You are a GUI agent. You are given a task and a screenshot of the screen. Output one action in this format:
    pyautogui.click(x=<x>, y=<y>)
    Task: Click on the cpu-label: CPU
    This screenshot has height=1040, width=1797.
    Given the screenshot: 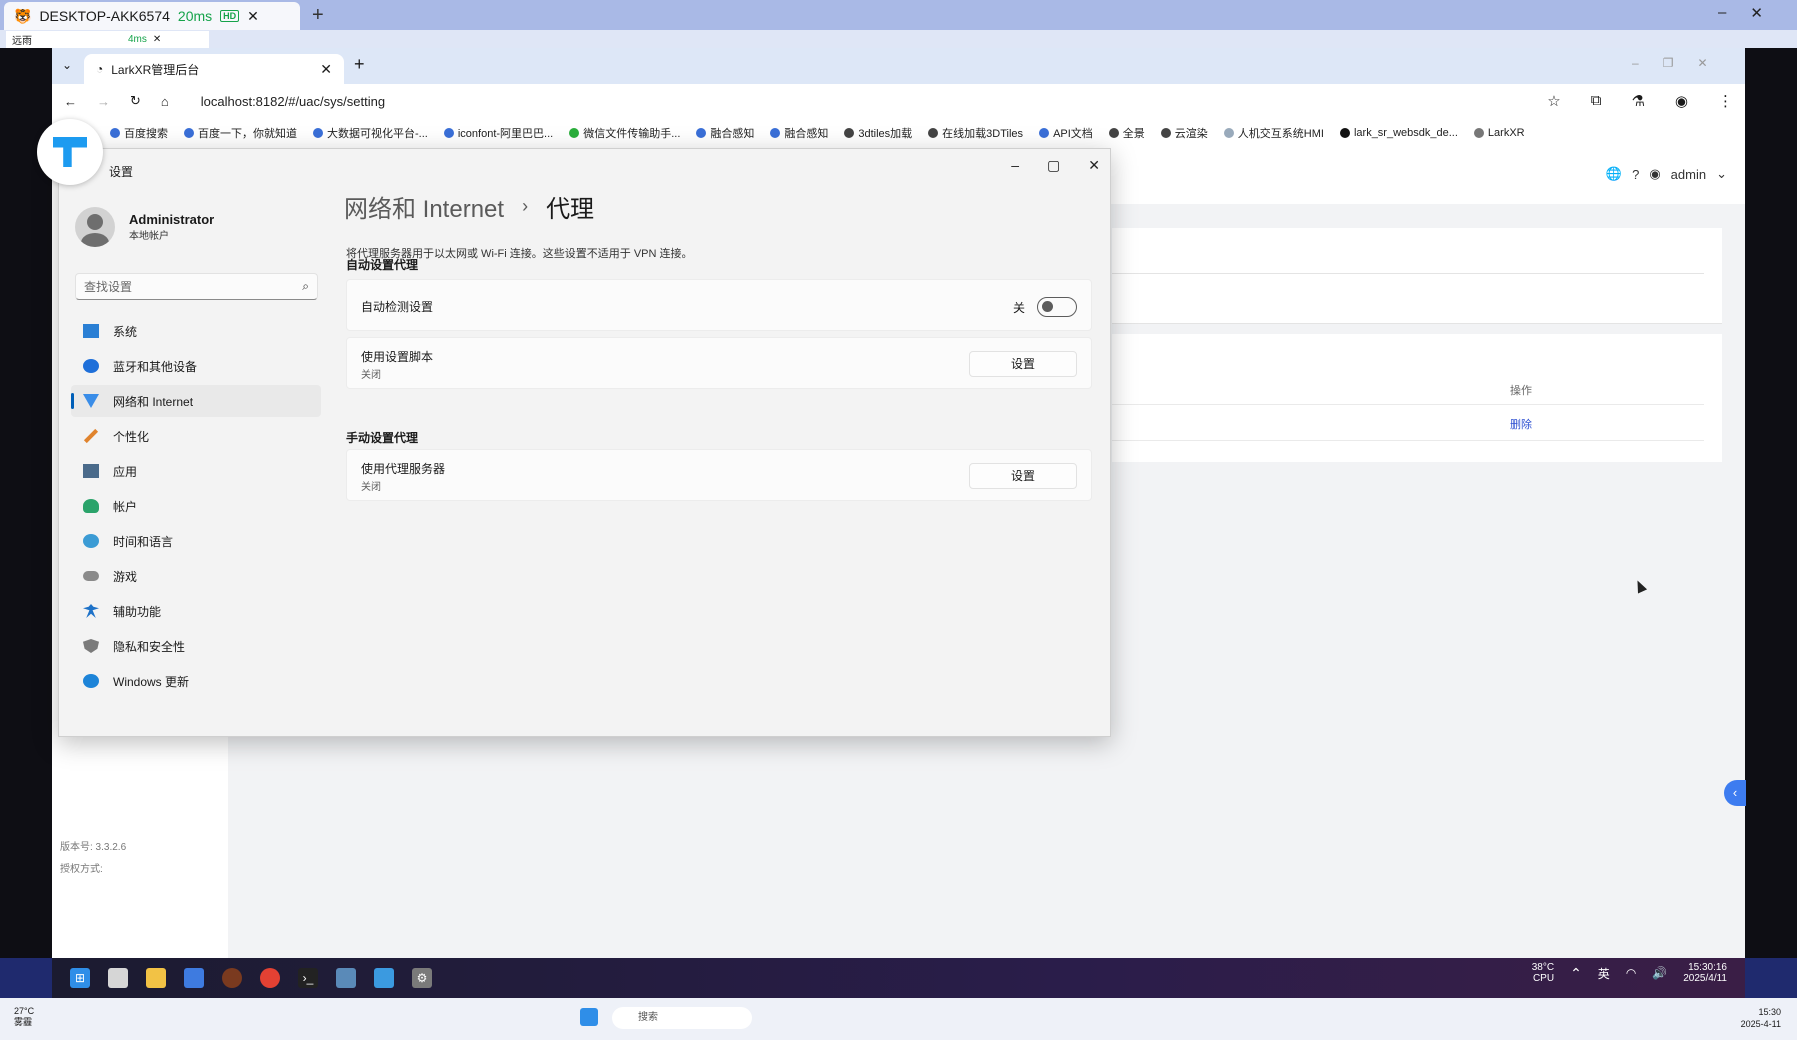 What is the action you would take?
    pyautogui.click(x=1543, y=978)
    